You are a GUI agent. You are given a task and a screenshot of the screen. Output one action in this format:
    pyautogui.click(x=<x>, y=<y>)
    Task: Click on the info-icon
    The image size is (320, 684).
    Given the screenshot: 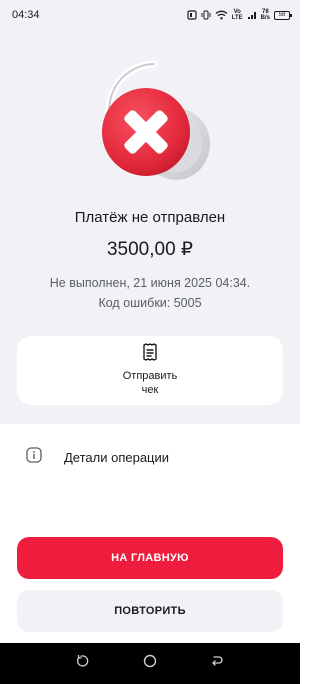 What is the action you would take?
    pyautogui.click(x=34, y=457)
    